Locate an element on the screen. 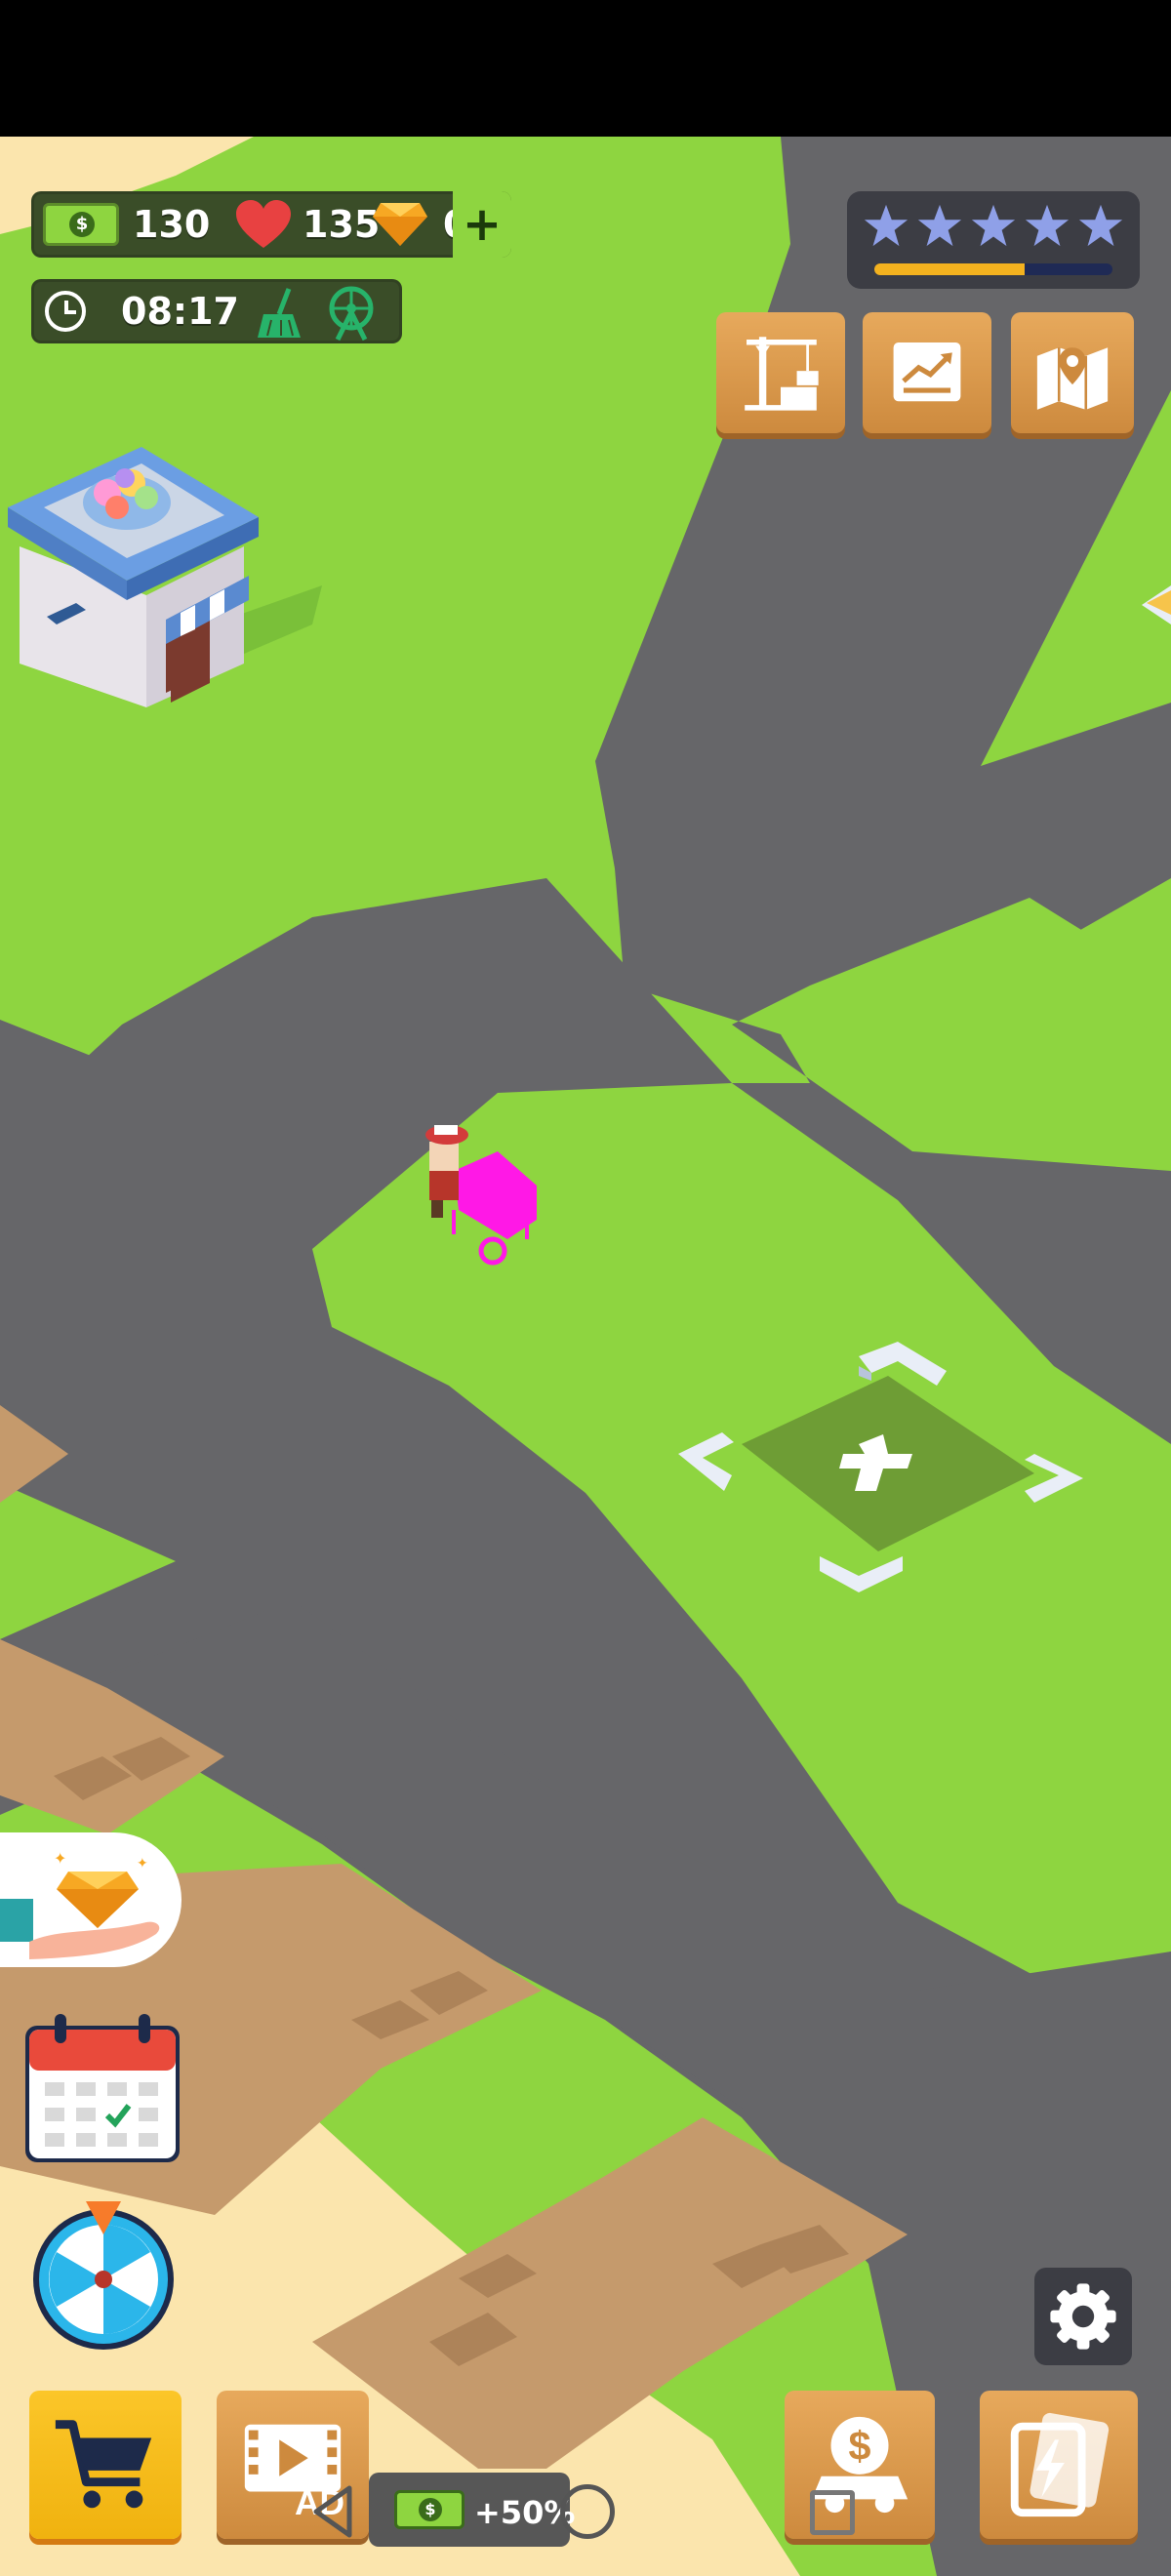  broom-icon is located at coordinates (281, 312).